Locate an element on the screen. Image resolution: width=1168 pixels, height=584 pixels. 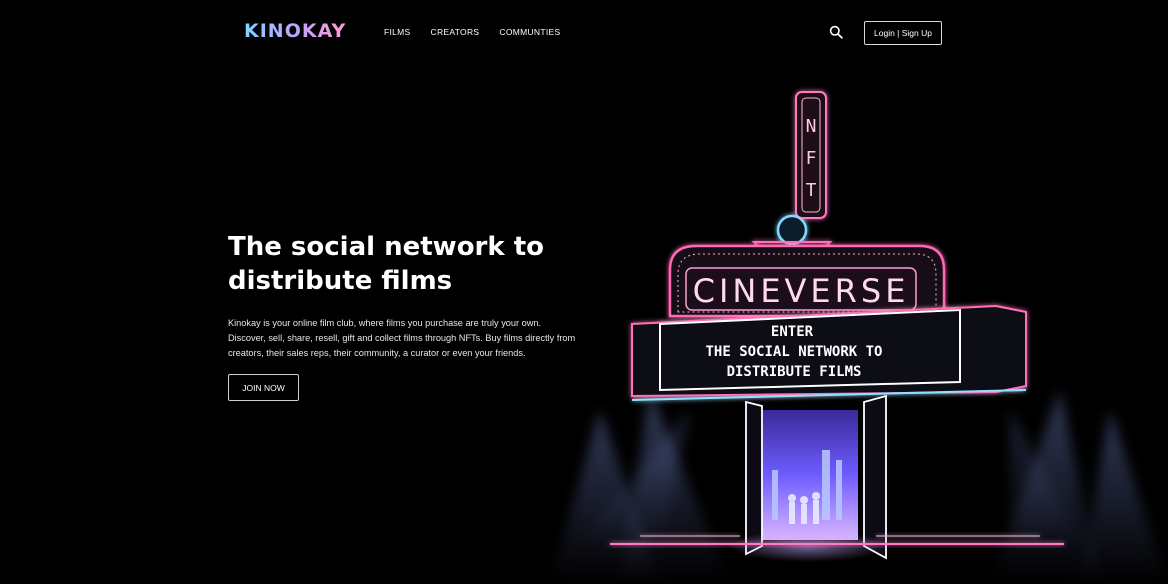
nav-link-creators: CREATORS is located at coordinates (455, 32).